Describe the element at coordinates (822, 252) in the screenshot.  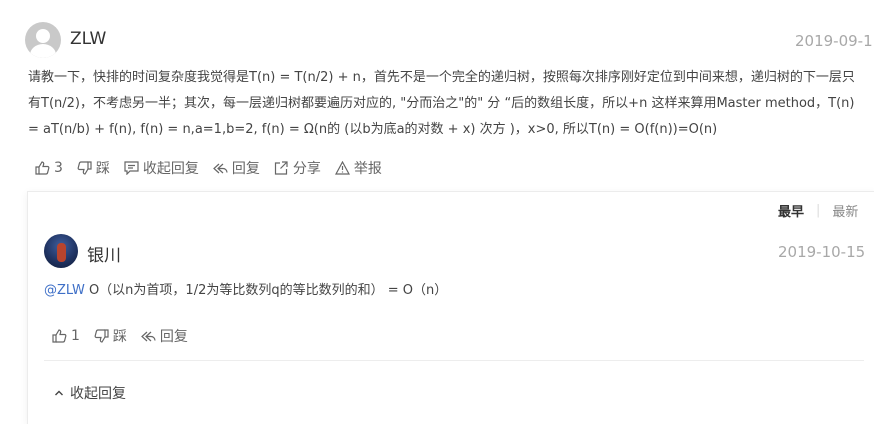
I see `reply-date: 2019-10-15` at that location.